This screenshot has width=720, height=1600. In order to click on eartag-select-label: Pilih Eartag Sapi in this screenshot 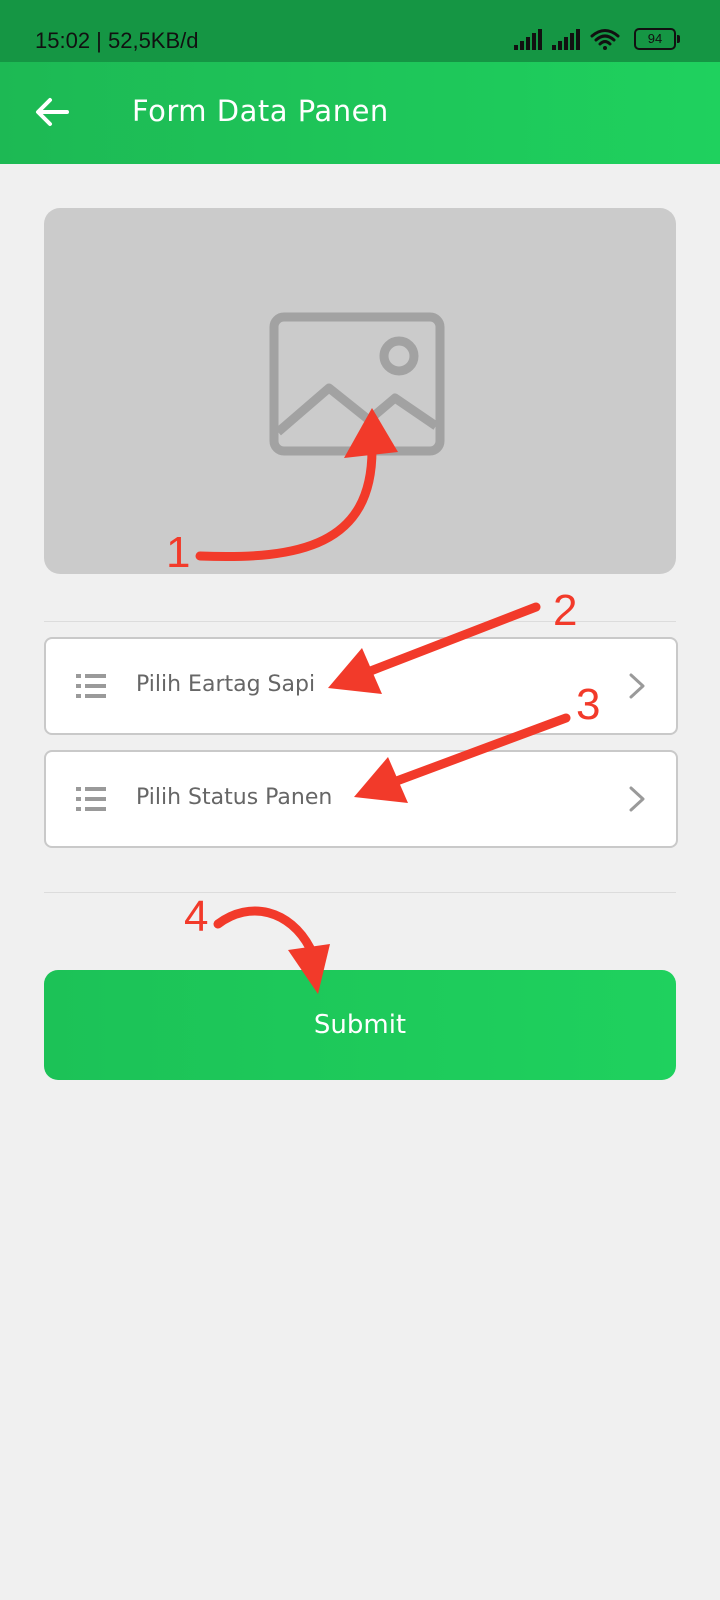, I will do `click(226, 684)`.